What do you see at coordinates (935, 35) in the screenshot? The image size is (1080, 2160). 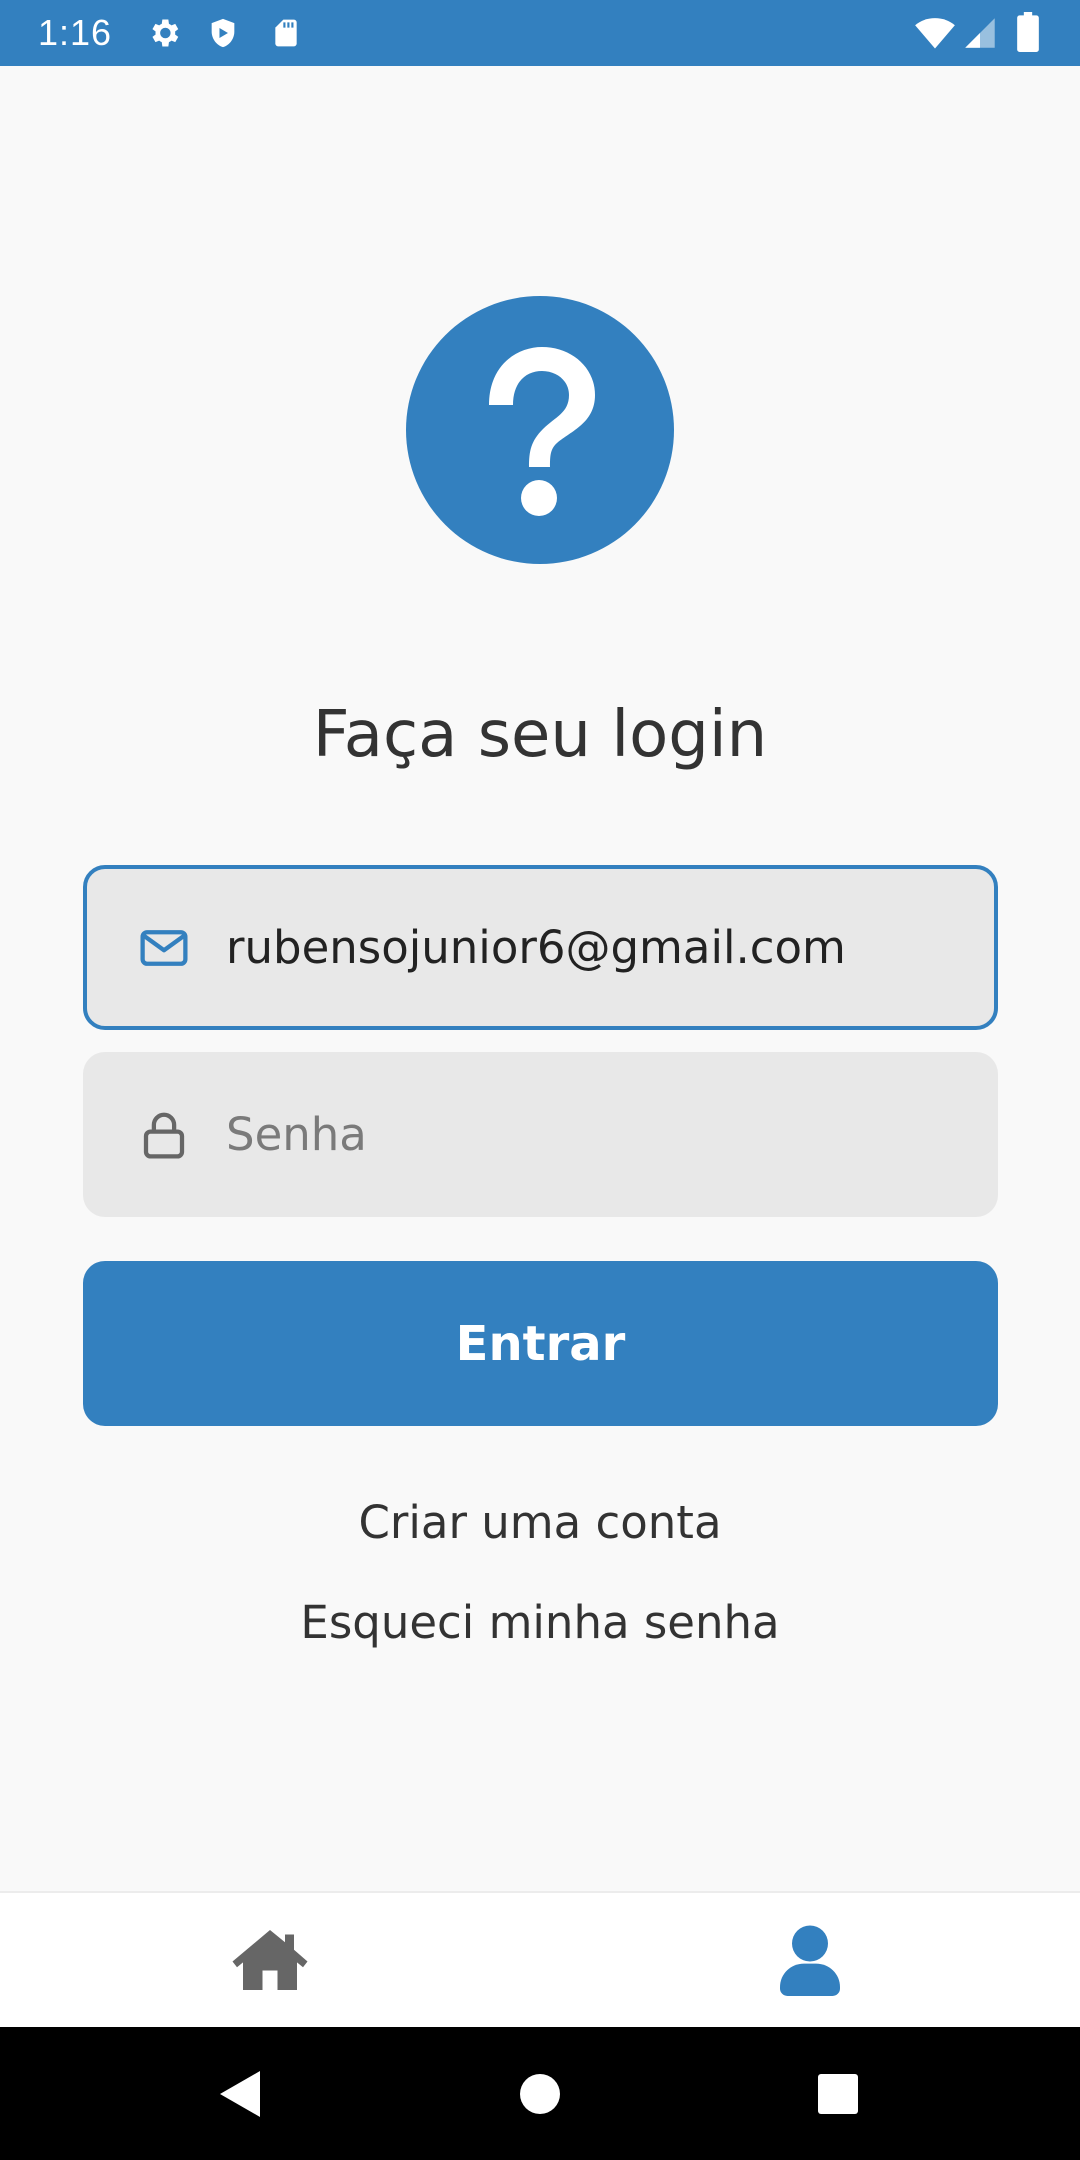 I see `wifi-icon` at bounding box center [935, 35].